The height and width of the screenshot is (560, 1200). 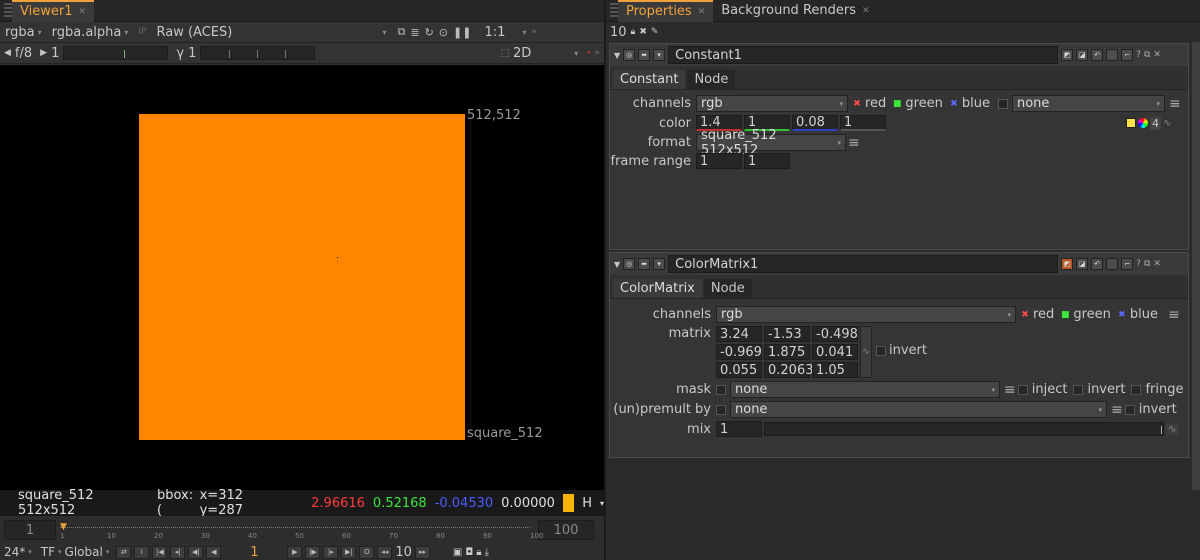 I want to click on inject-checkbox, so click(x=1022, y=389).